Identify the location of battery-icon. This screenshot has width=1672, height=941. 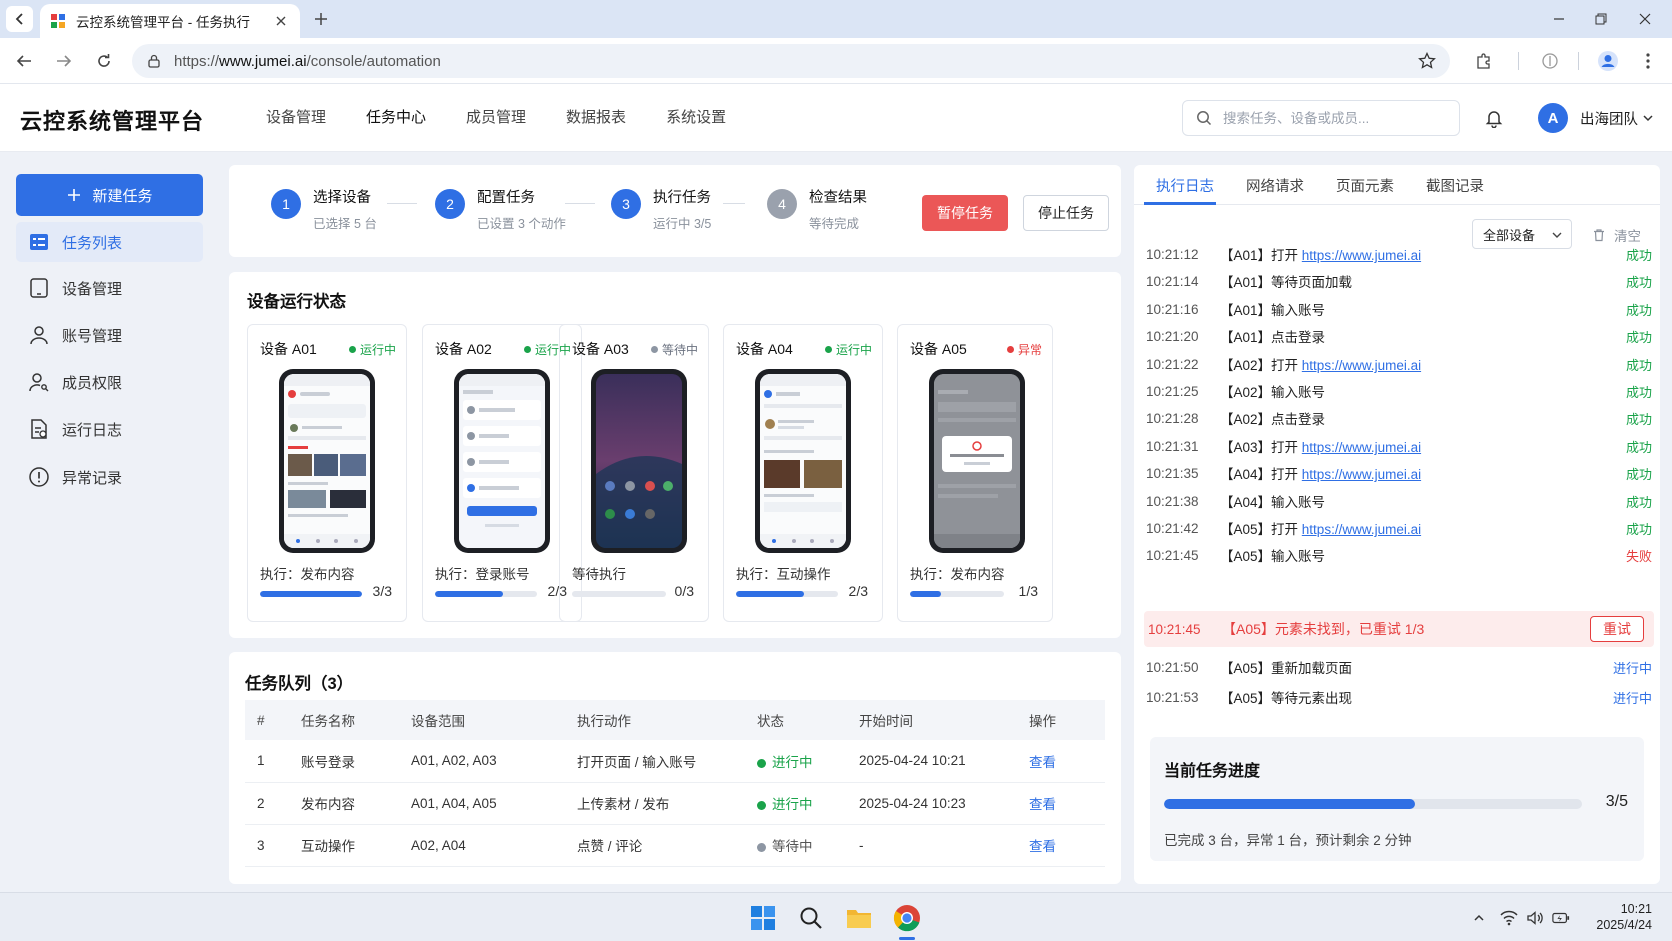
(1561, 918).